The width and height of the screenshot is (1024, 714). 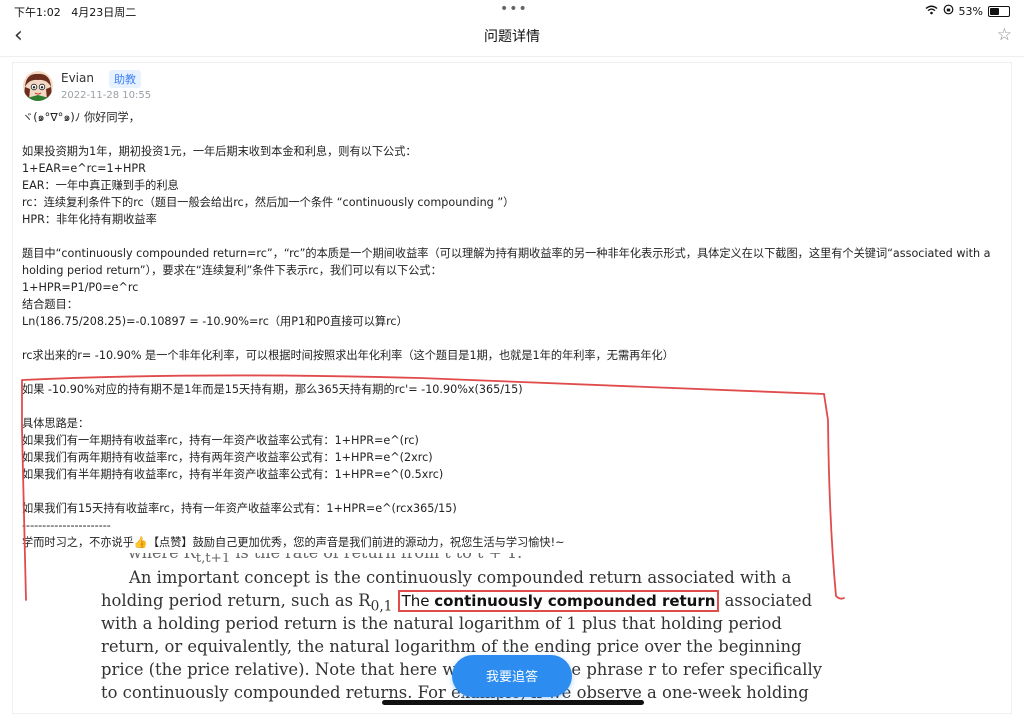 What do you see at coordinates (77, 78) in the screenshot?
I see `author-name: Evian` at bounding box center [77, 78].